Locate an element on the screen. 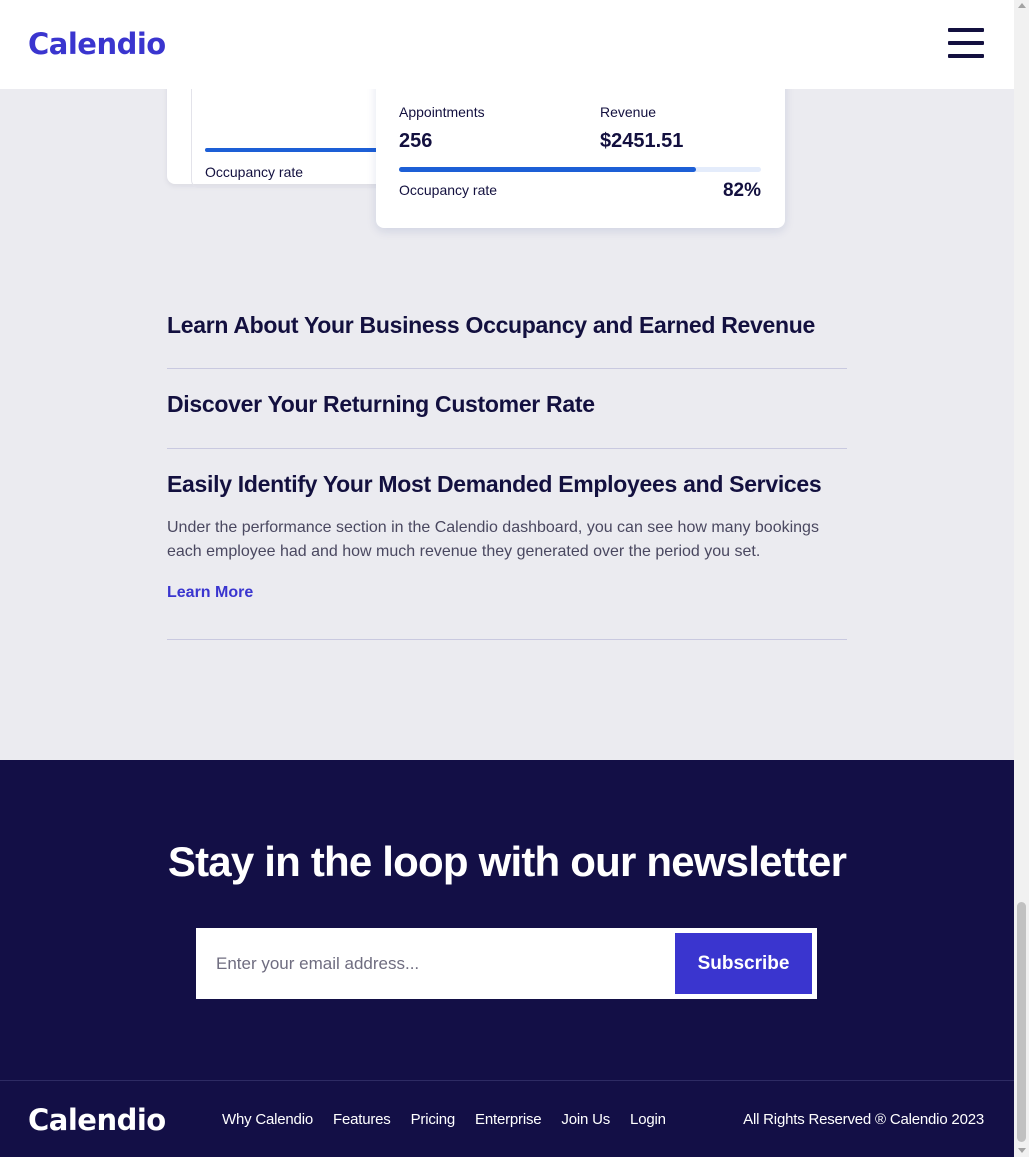 The image size is (1029, 1157). newsletter-title: Stay in the loop with our newsletter is located at coordinates (507, 861).